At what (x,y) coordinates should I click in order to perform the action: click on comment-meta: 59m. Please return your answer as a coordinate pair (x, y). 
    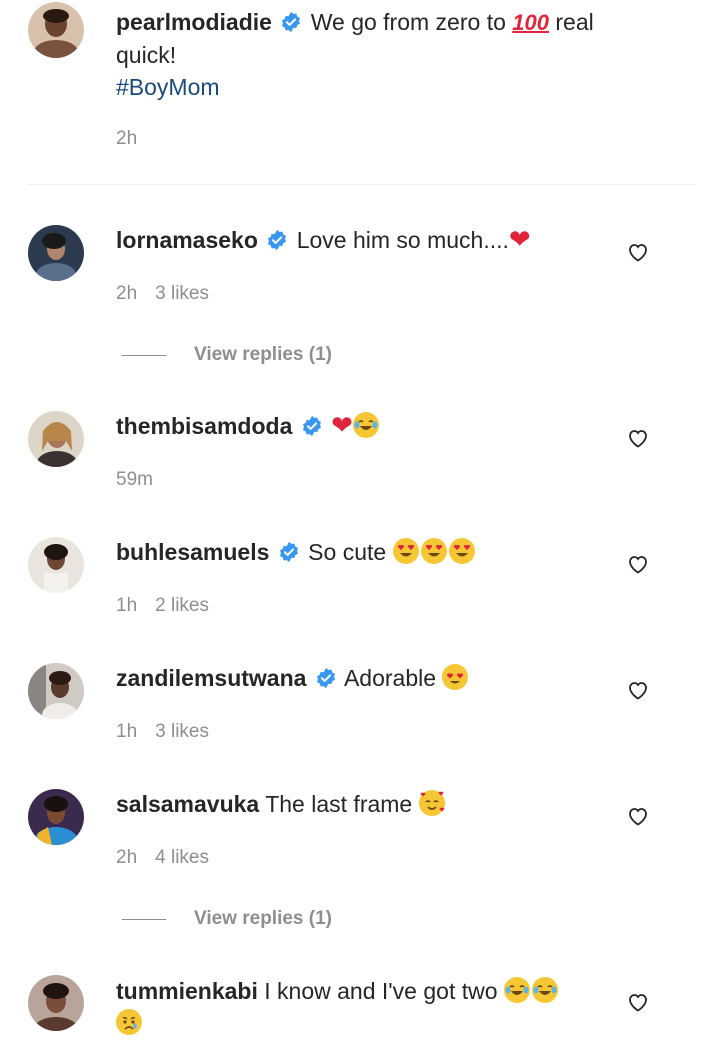
    Looking at the image, I should click on (143, 480).